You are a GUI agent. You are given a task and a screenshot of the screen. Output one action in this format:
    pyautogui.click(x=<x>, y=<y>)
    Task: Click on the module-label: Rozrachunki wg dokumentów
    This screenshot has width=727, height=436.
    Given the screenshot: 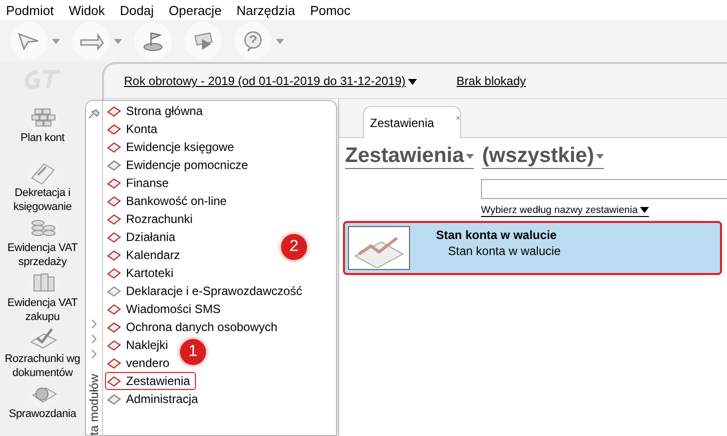 What is the action you would take?
    pyautogui.click(x=42, y=366)
    